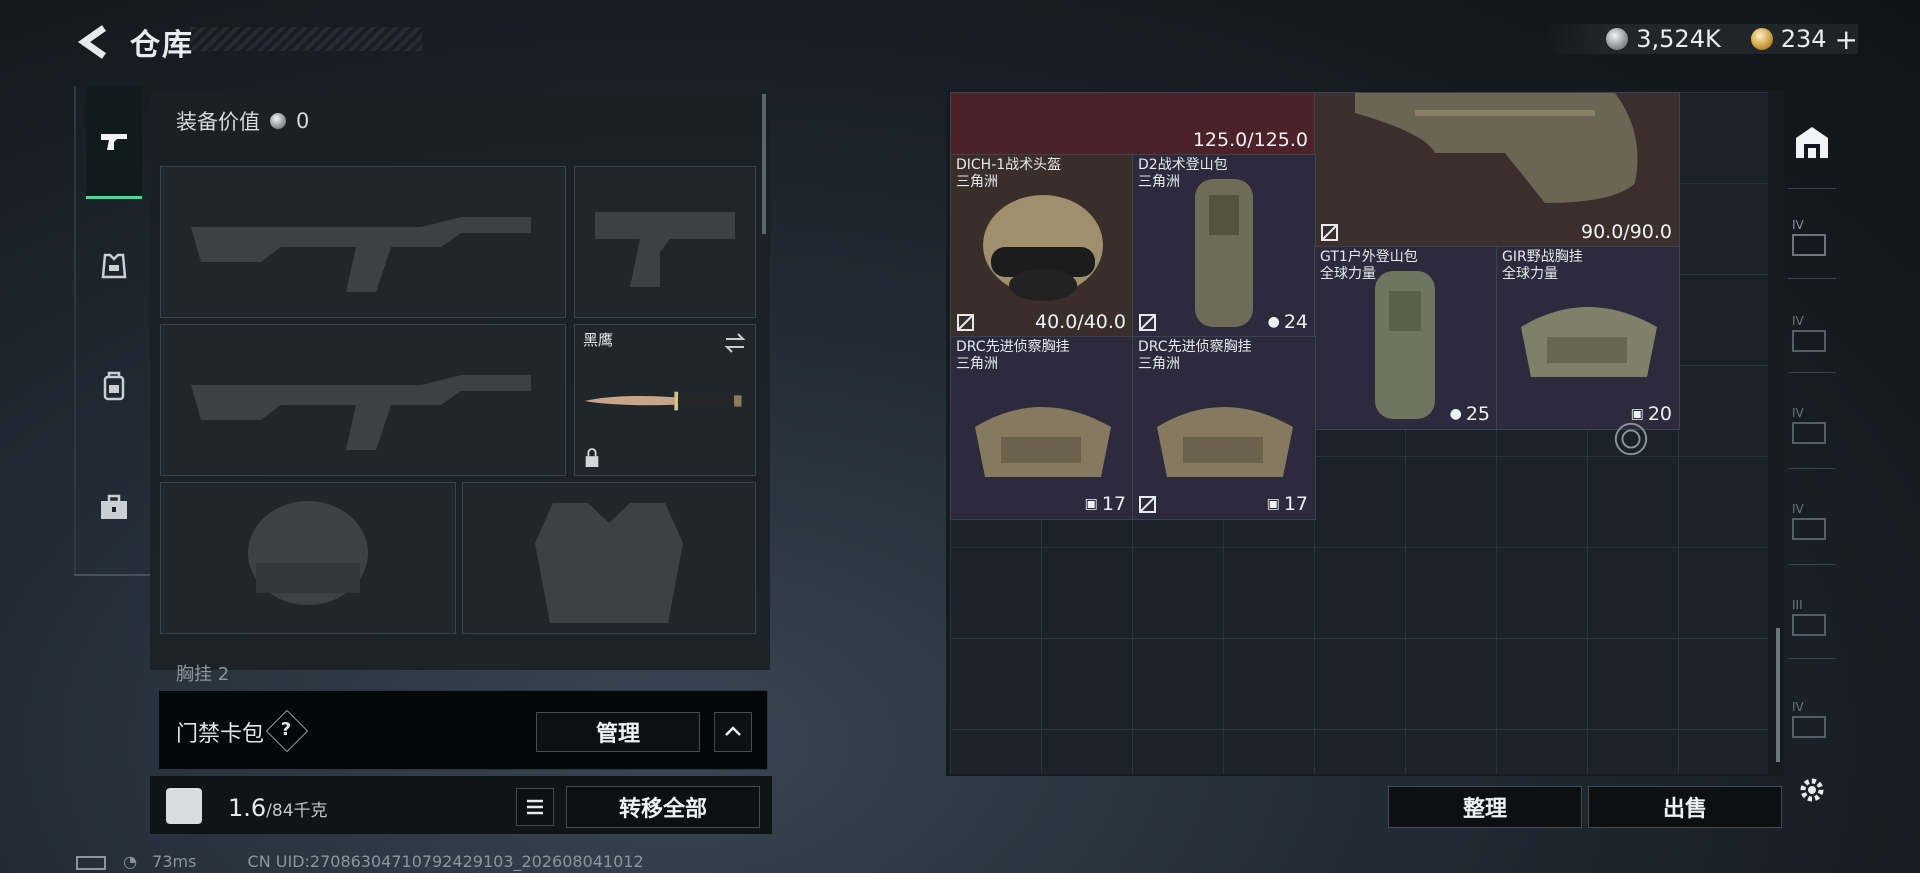 The height and width of the screenshot is (873, 1920). I want to click on swap-icon, so click(735, 343).